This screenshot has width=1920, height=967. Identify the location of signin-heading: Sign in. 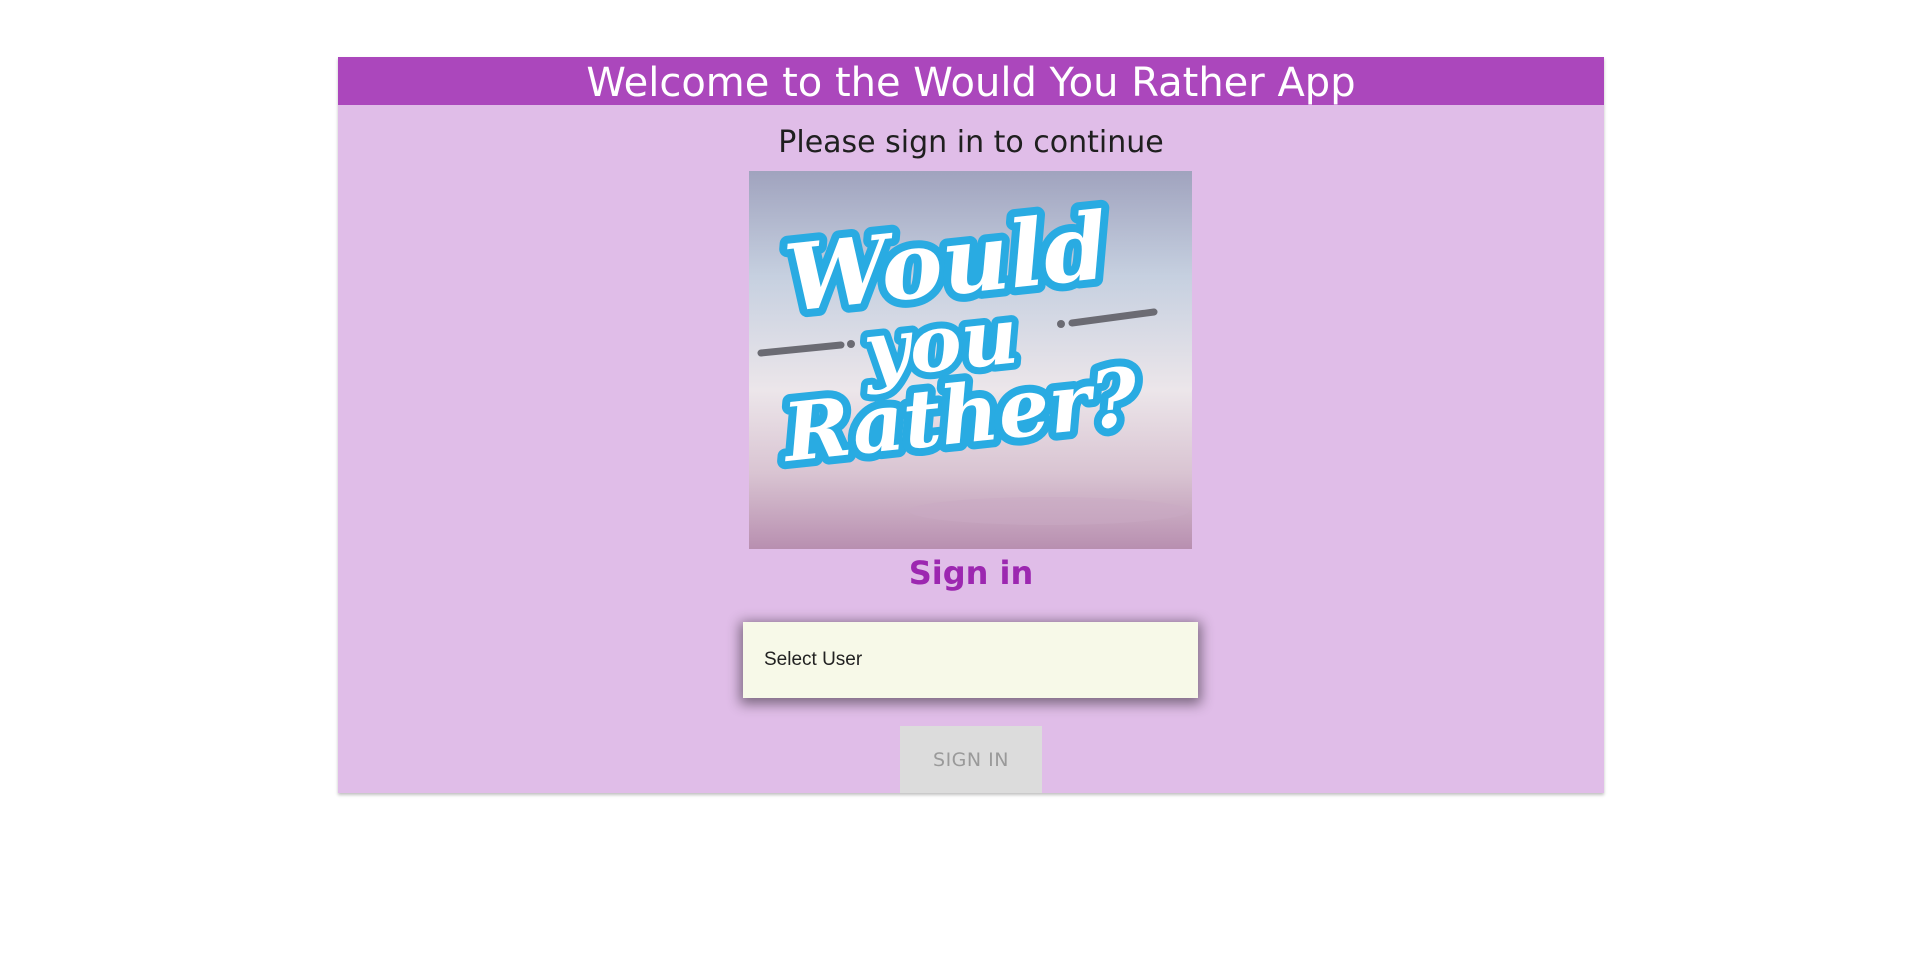
(971, 573).